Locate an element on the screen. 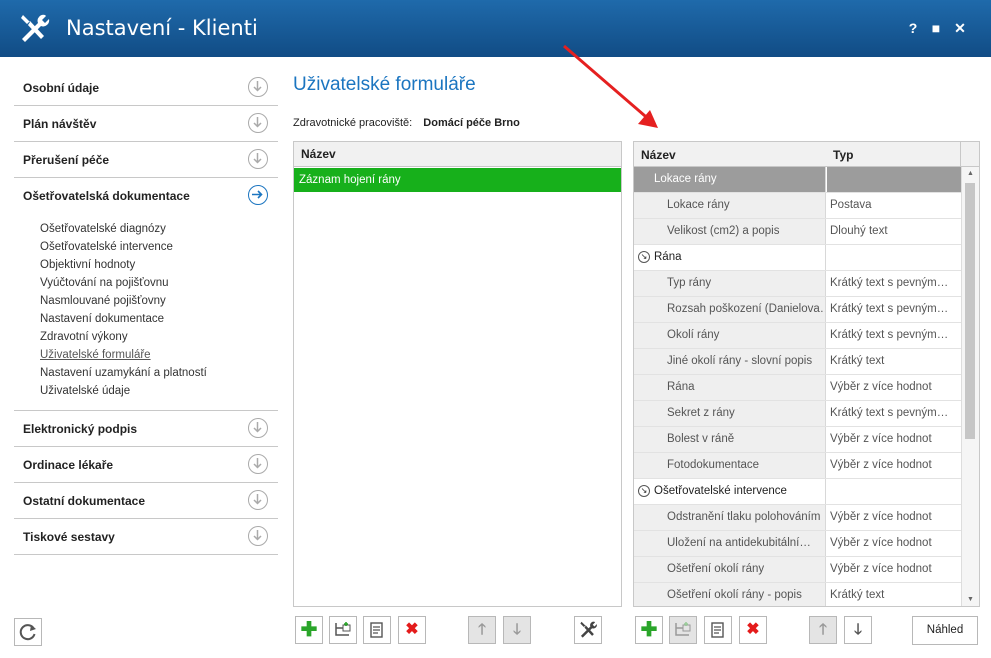 The height and width of the screenshot is (658, 991). sub-item-nasmlouvane-pojistovny: Nasmlouvané pojišťovny is located at coordinates (159, 301).